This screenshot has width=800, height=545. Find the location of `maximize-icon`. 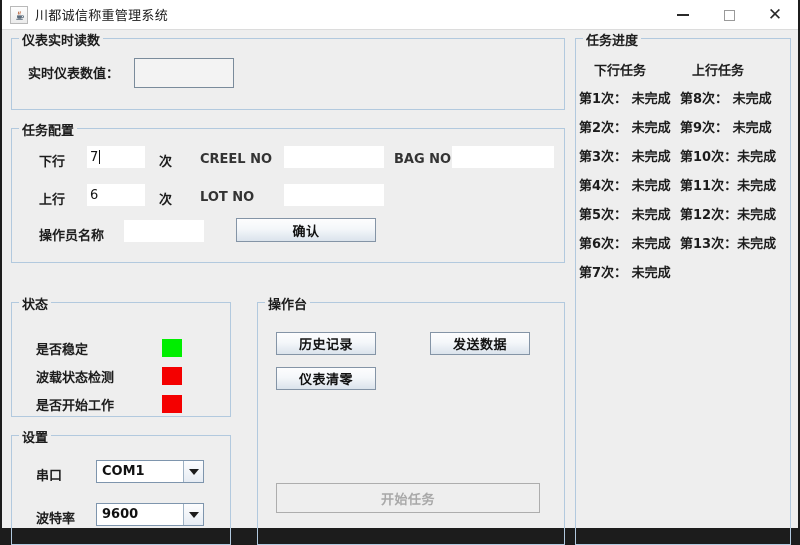

maximize-icon is located at coordinates (729, 15).